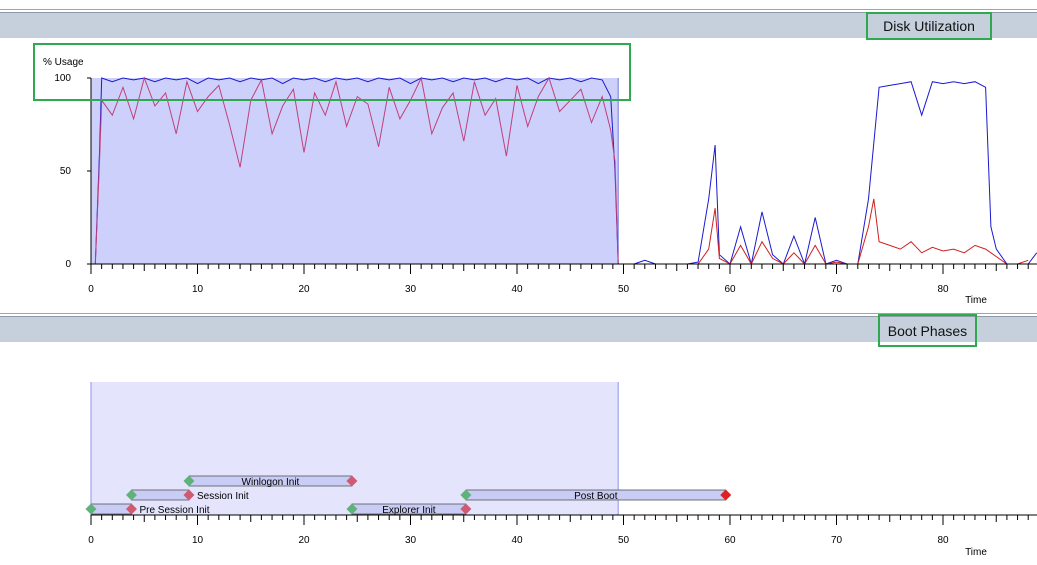 The image size is (1037, 565). Describe the element at coordinates (68, 264) in the screenshot. I see `y-tick-label: 0` at that location.